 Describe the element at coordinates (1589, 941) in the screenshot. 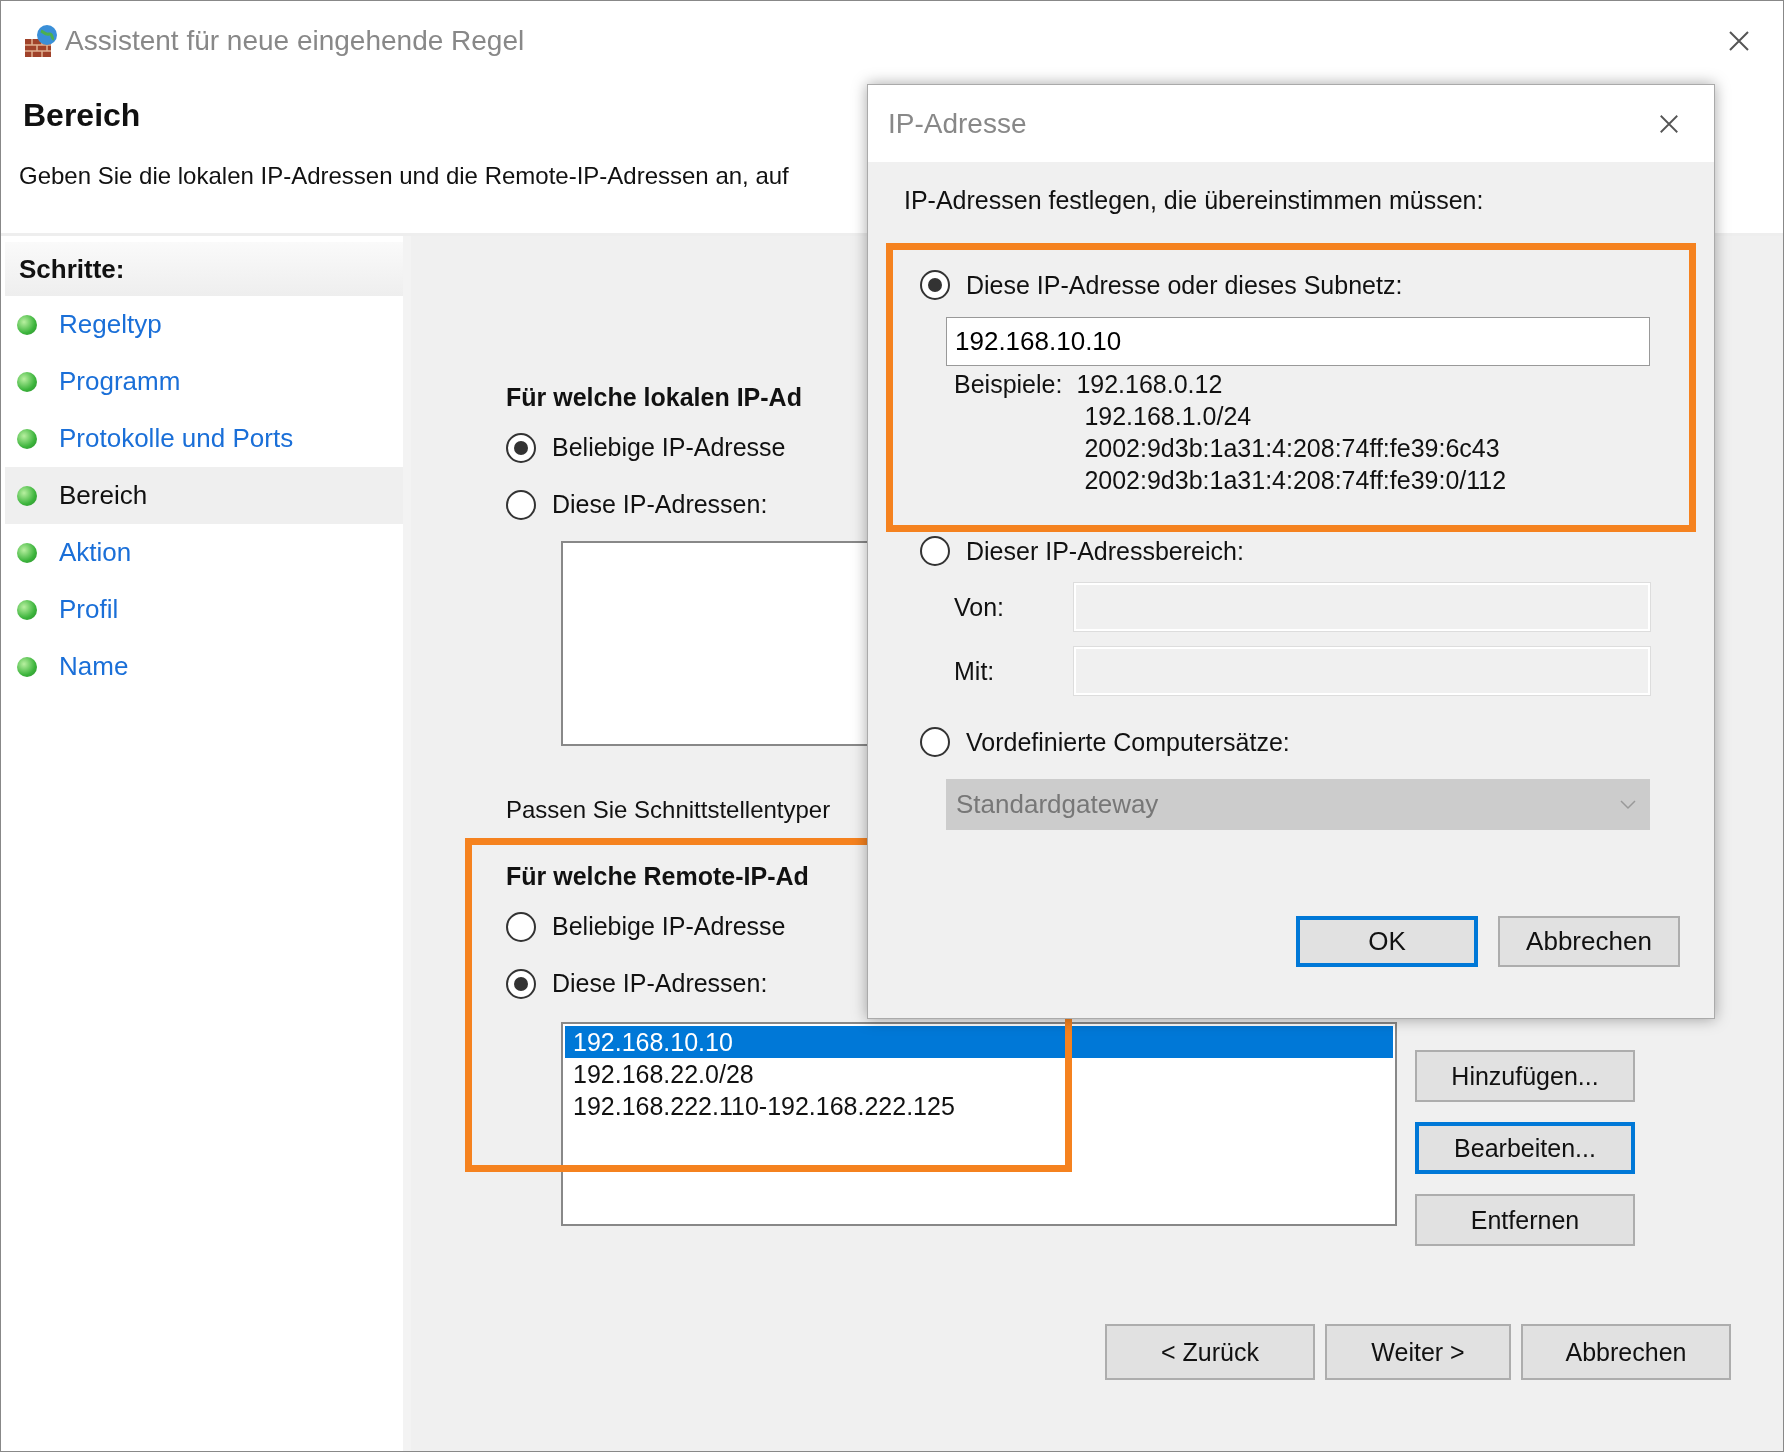

I see `dialog-button: Abbrechen` at that location.